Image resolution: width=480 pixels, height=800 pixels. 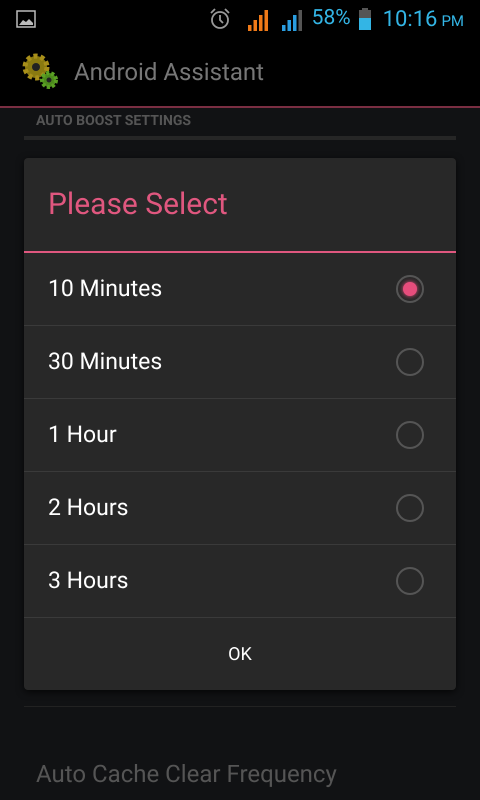 I want to click on option-label: 2 Hours, so click(x=89, y=507).